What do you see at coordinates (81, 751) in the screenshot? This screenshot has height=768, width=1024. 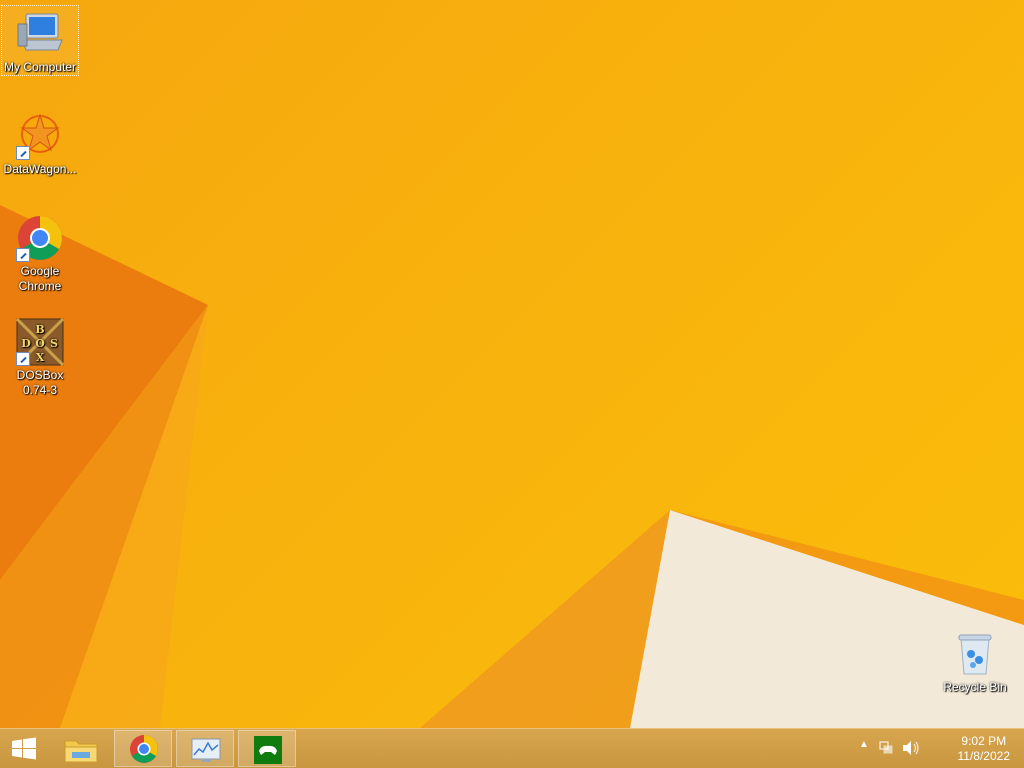 I see `folder-icon` at bounding box center [81, 751].